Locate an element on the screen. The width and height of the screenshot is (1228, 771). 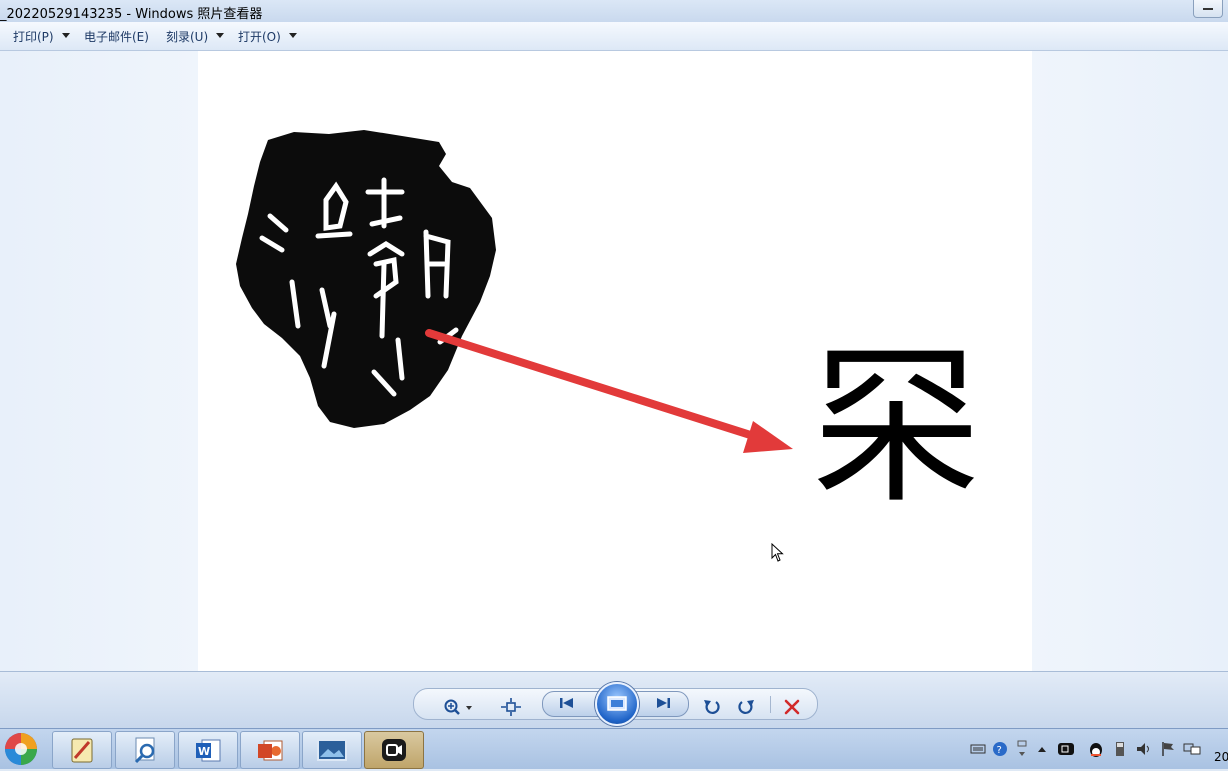
next-icon is located at coordinates (663, 703).